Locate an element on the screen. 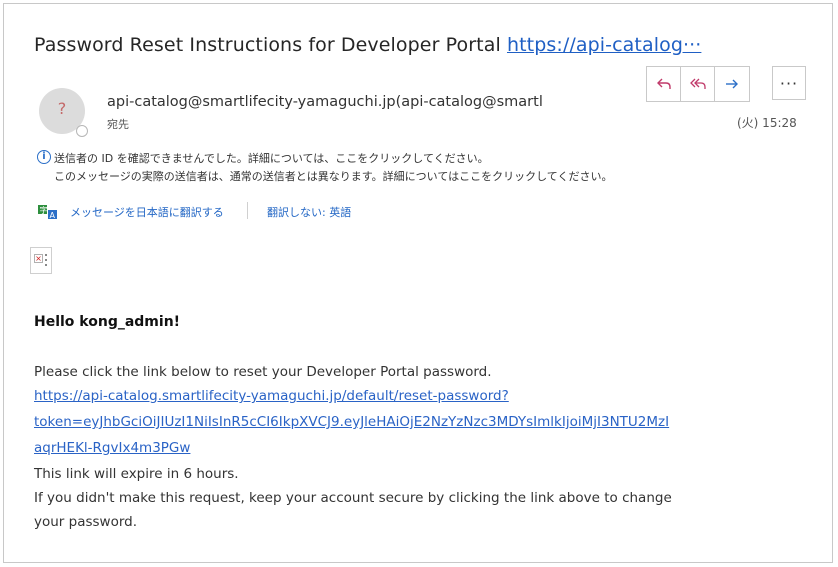 This screenshot has height=567, width=838. translate-message-link: メッセージを日本語に翻訳する is located at coordinates (147, 212).